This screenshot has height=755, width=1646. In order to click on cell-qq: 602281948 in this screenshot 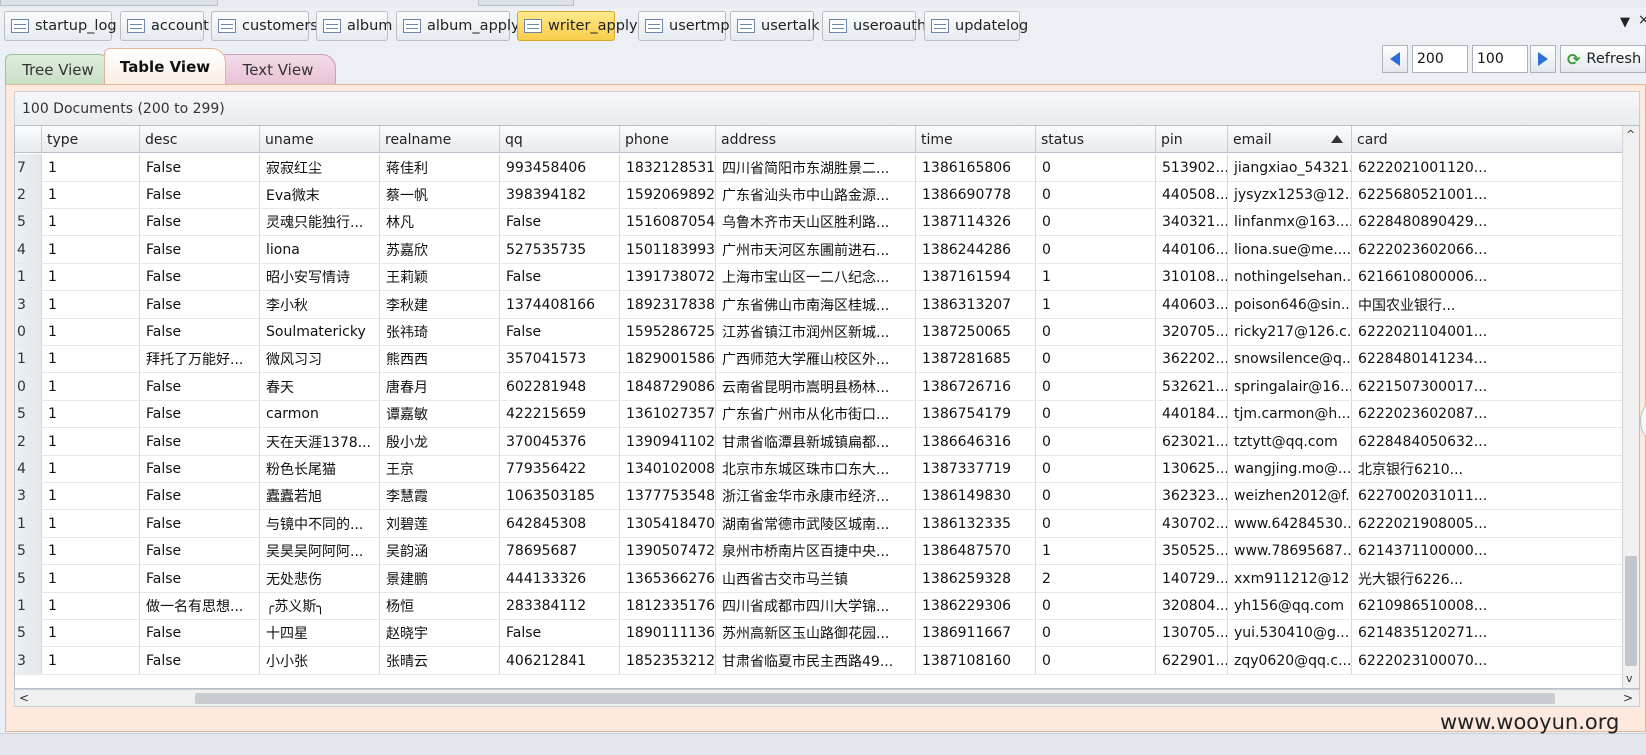, I will do `click(560, 387)`.